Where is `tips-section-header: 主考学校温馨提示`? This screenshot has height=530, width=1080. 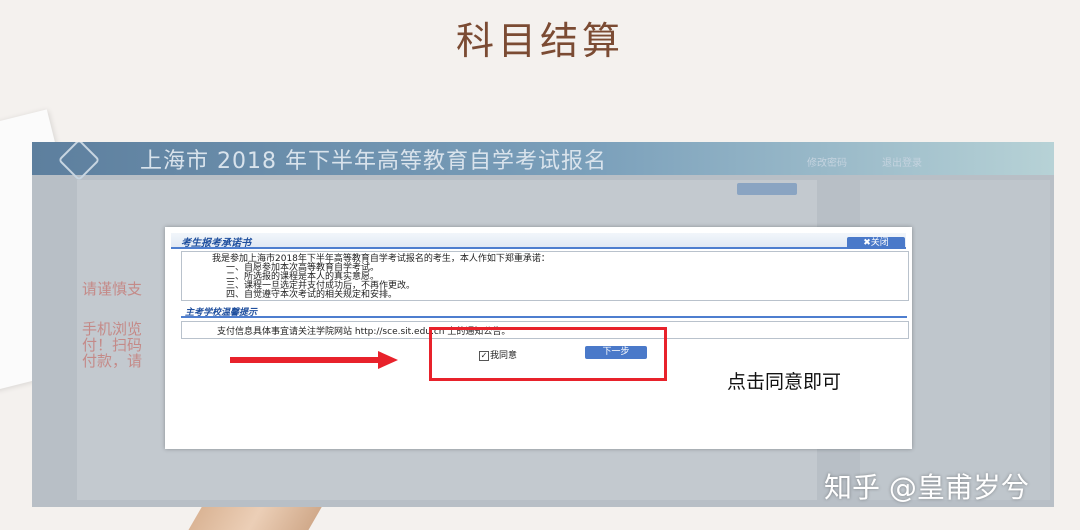
tips-section-header: 主考学校温馨提示 is located at coordinates (544, 311).